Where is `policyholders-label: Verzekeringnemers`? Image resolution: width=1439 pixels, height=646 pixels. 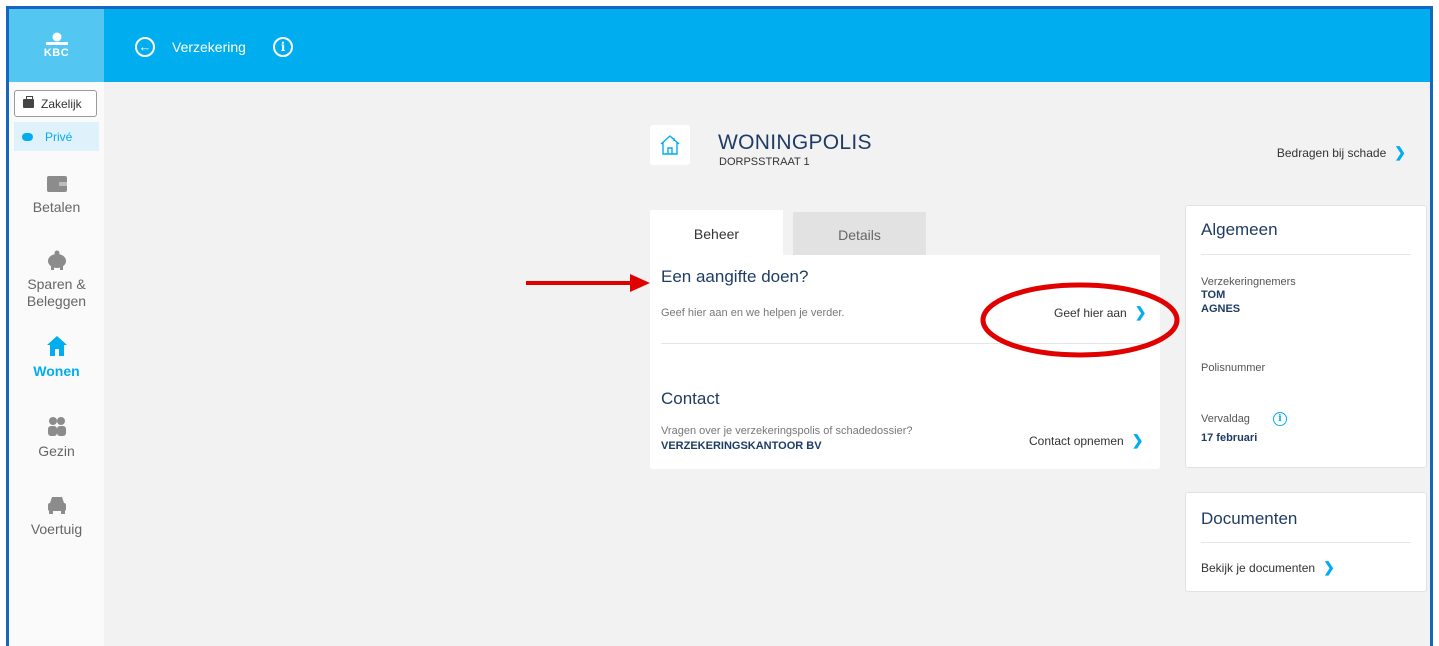
policyholders-label: Verzekeringnemers is located at coordinates (1248, 282).